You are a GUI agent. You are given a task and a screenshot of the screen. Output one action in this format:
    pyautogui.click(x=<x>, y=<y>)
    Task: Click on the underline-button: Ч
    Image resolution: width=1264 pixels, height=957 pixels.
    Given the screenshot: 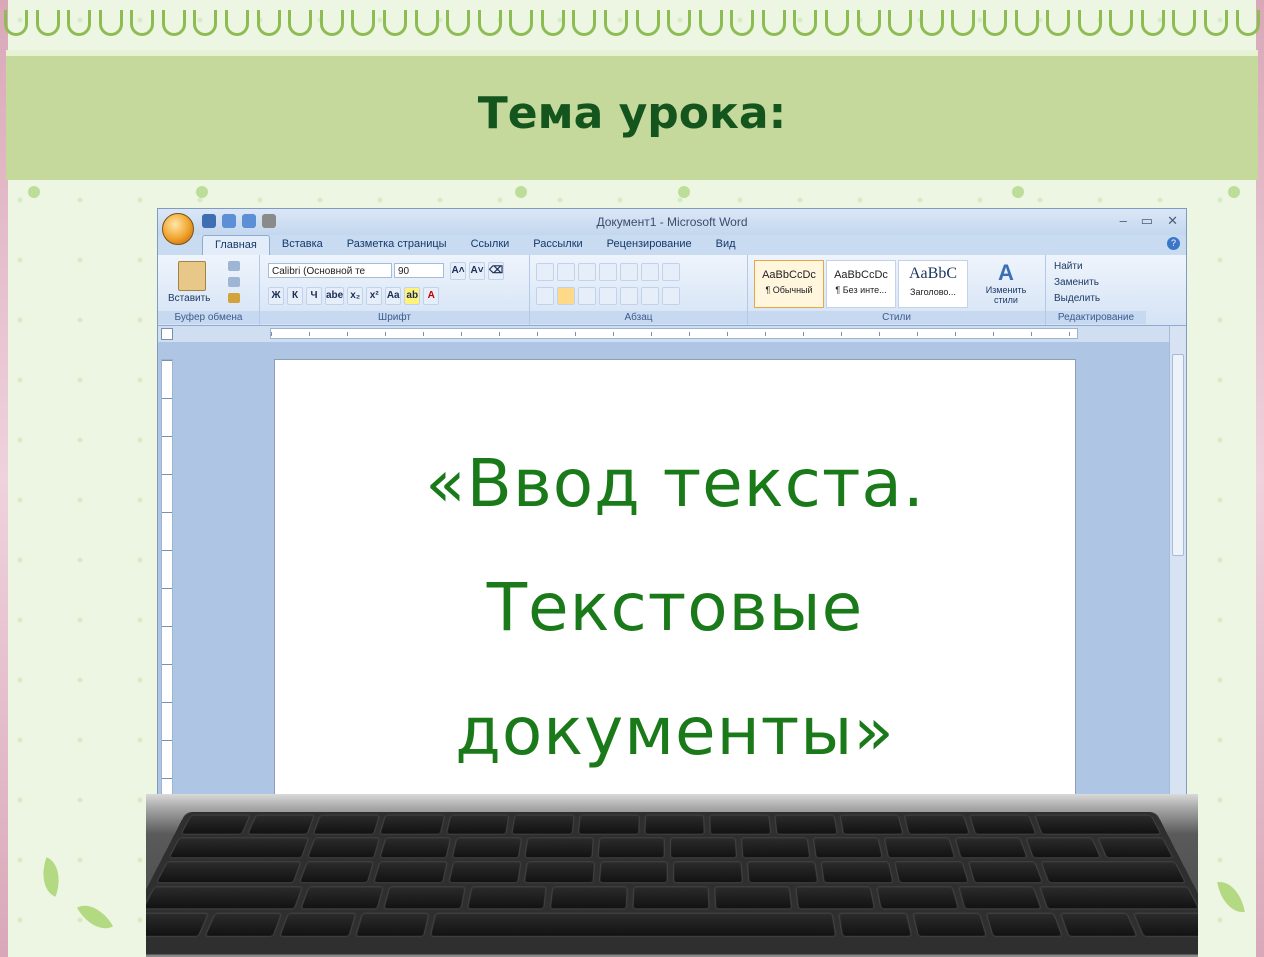 What is the action you would take?
    pyautogui.click(x=314, y=296)
    